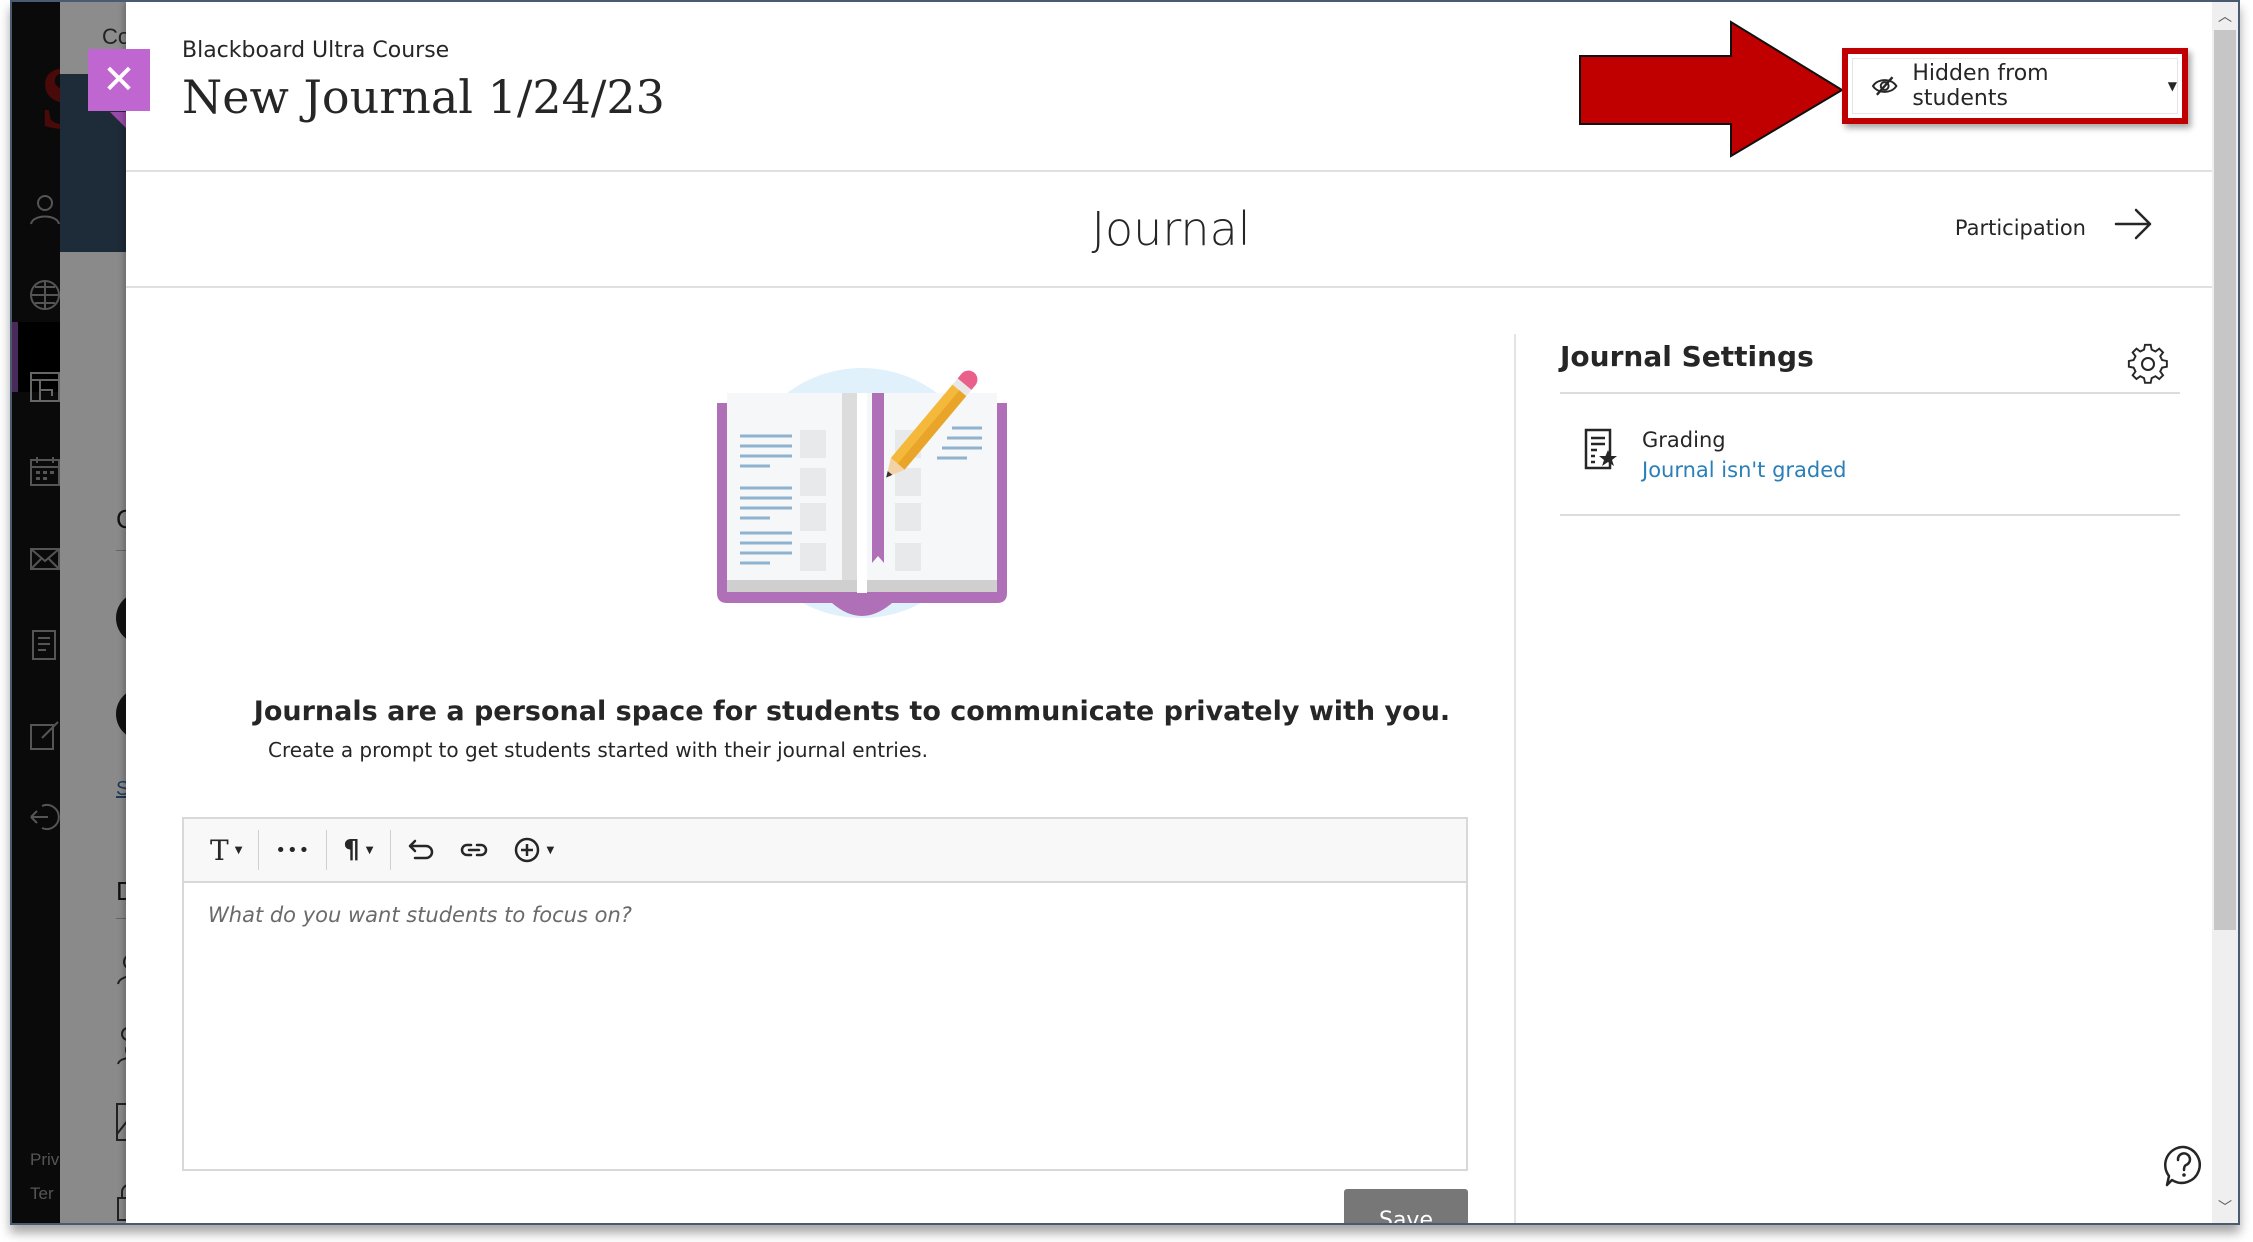 Image resolution: width=2253 pixels, height=1242 pixels. What do you see at coordinates (2020, 228) in the screenshot?
I see `participation-link: Participation` at bounding box center [2020, 228].